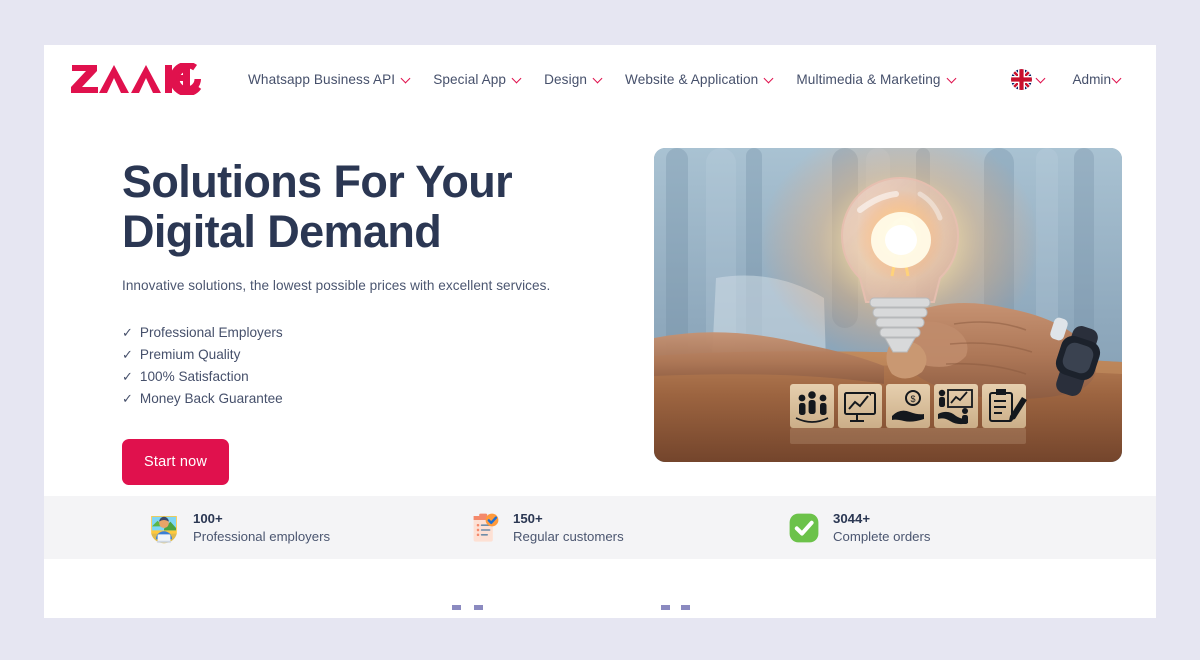  Describe the element at coordinates (368, 377) in the screenshot. I see `list-item: ✓ 100% Satisfaction` at that location.